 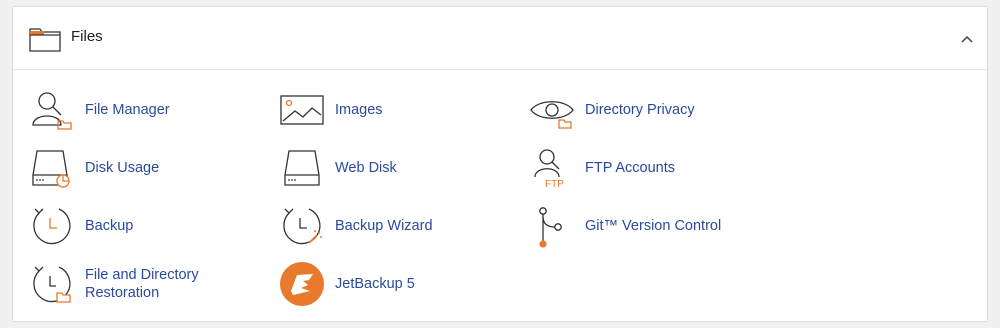 What do you see at coordinates (52, 226) in the screenshot?
I see `backup-icon` at bounding box center [52, 226].